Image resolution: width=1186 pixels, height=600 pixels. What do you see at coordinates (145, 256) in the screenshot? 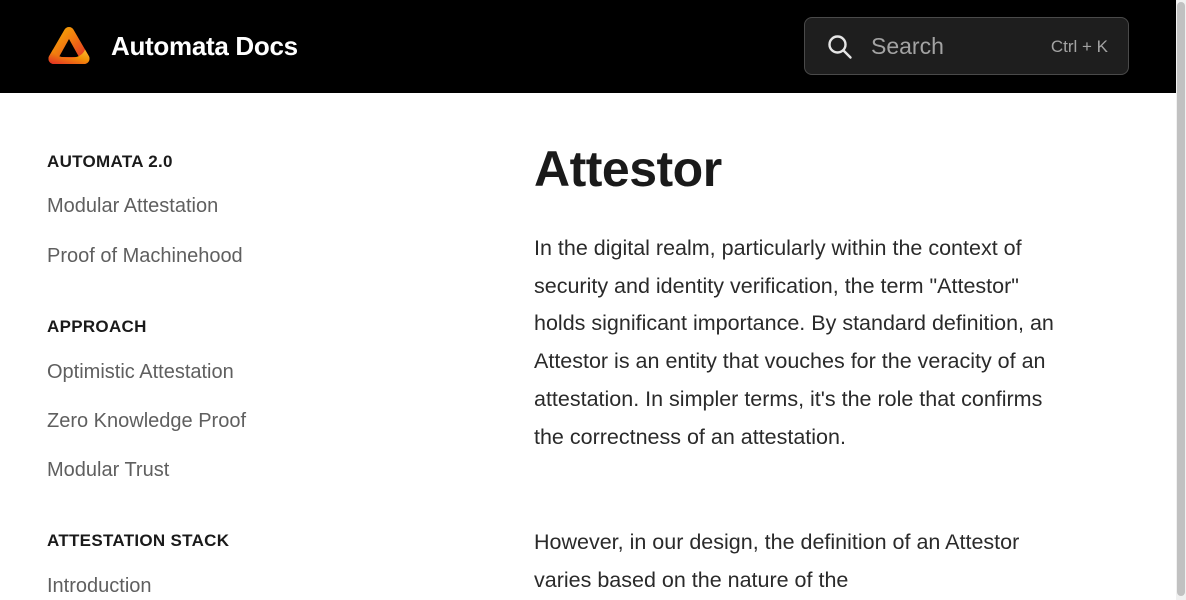
I see `sidebar-item-proof-of-machinehood: Proof of Machinehood` at bounding box center [145, 256].